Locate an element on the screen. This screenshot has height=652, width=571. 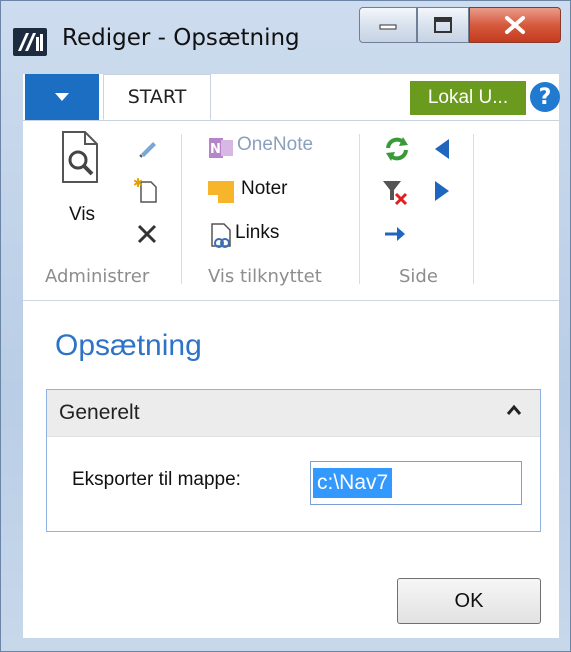
help-button: ? is located at coordinates (545, 97).